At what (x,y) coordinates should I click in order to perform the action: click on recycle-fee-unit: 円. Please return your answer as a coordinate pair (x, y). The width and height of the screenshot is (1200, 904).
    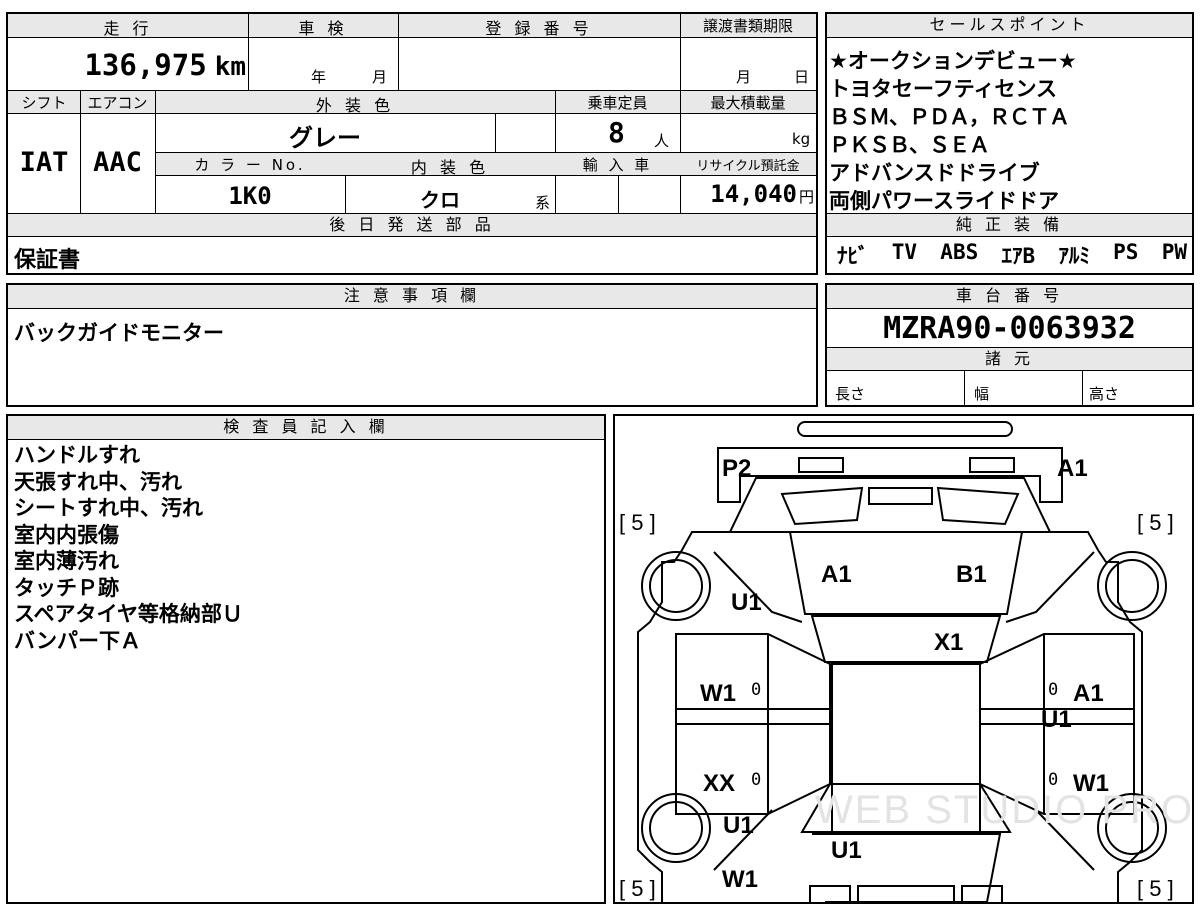
    Looking at the image, I should click on (806, 197).